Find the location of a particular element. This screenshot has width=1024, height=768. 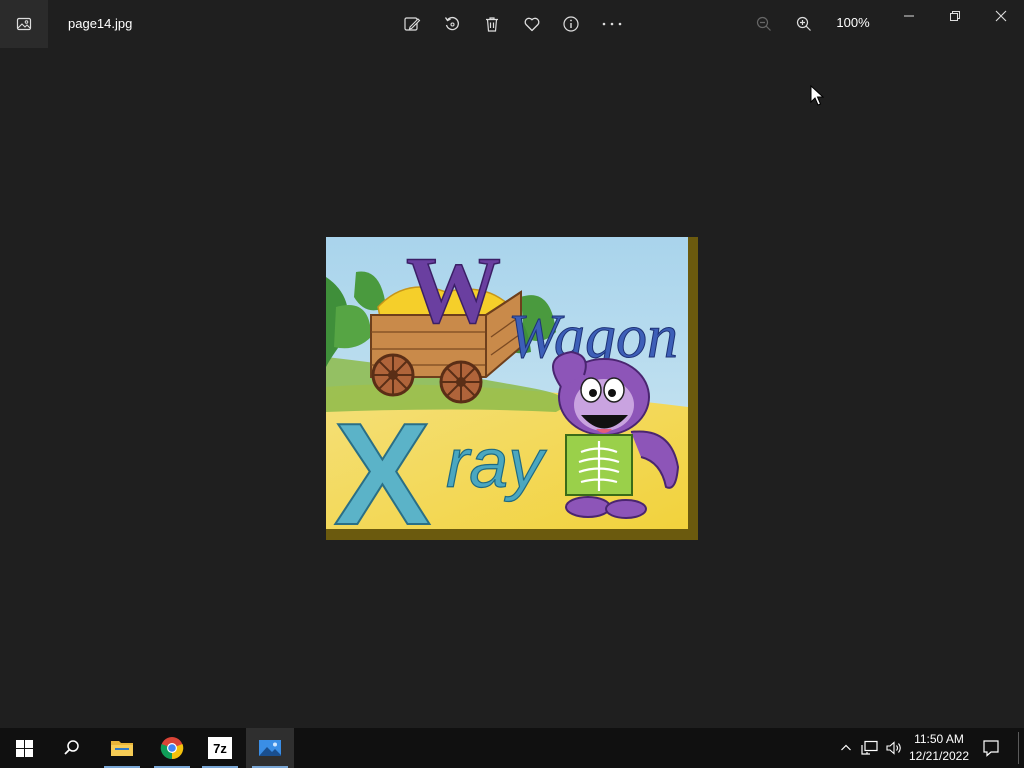

show-desktop-button is located at coordinates (1018, 748).